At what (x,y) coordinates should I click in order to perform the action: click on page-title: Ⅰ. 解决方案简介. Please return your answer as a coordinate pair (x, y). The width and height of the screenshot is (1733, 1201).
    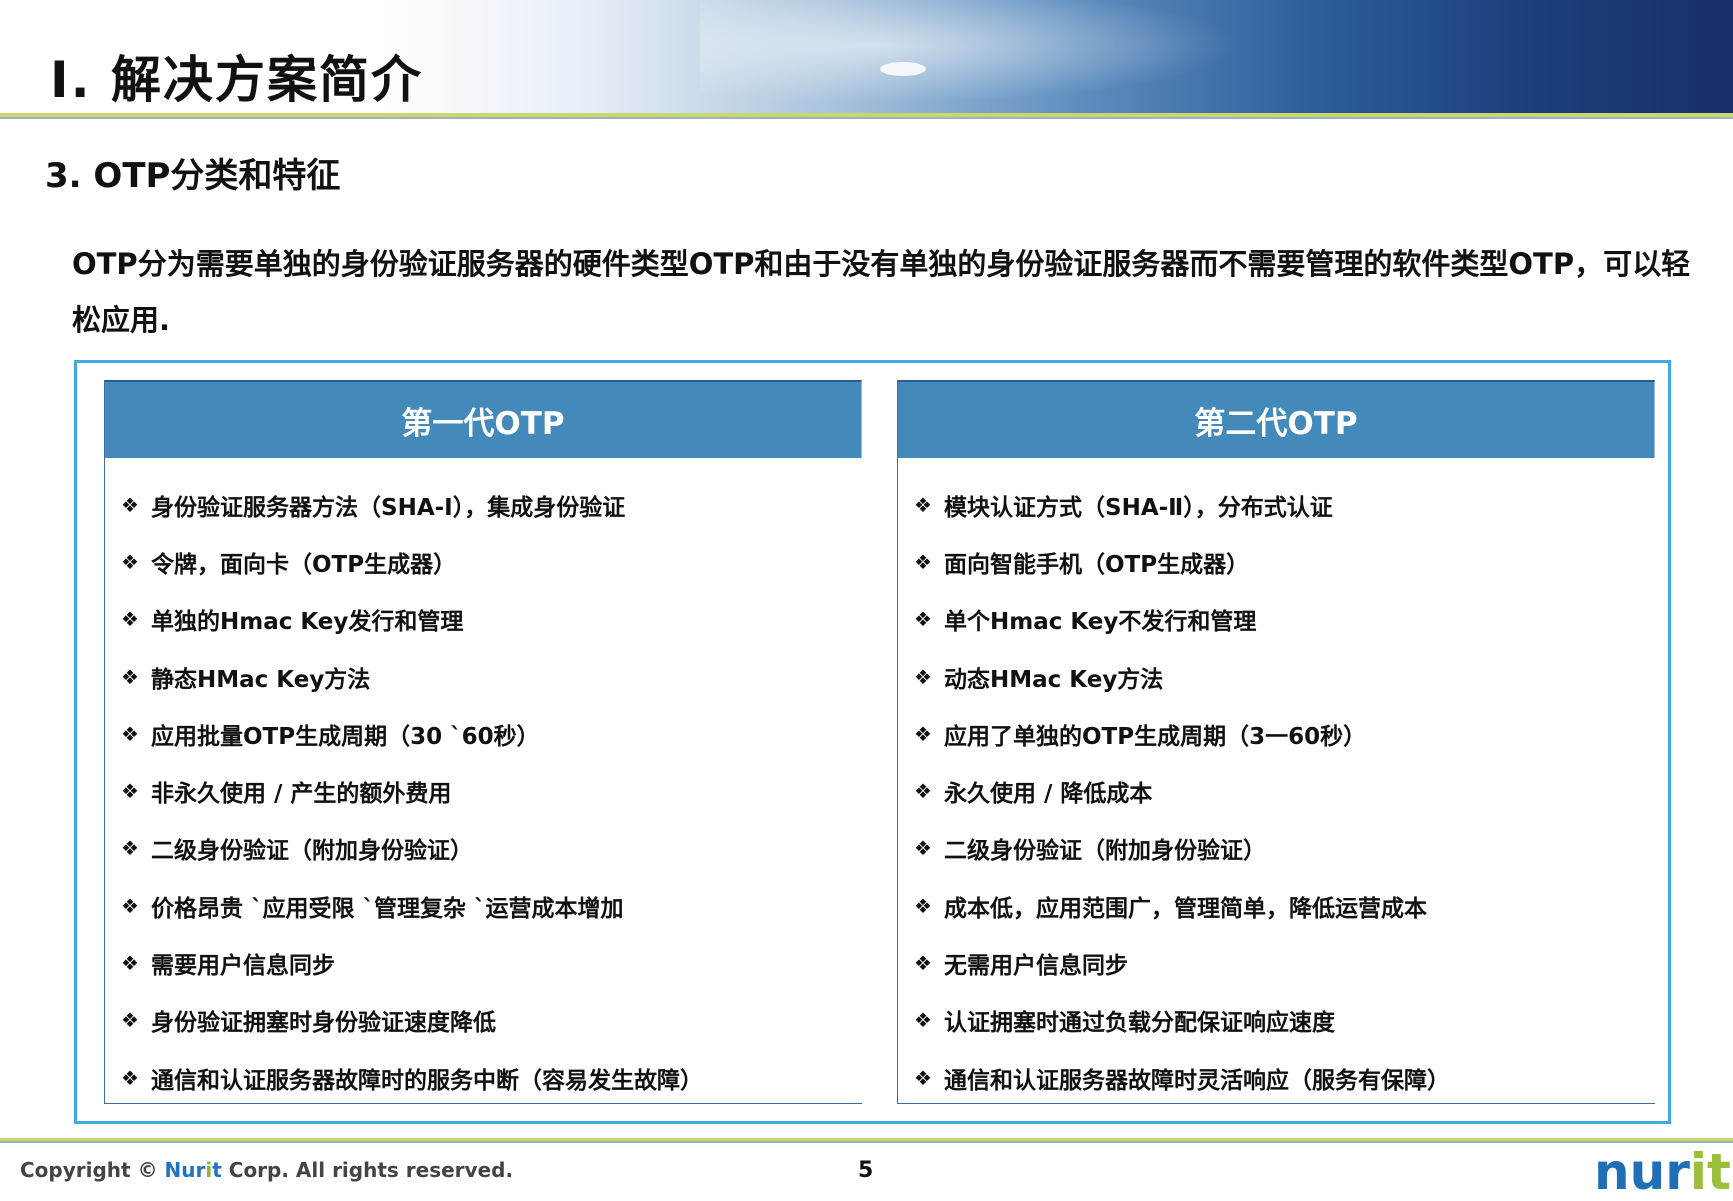
    Looking at the image, I should click on (237, 80).